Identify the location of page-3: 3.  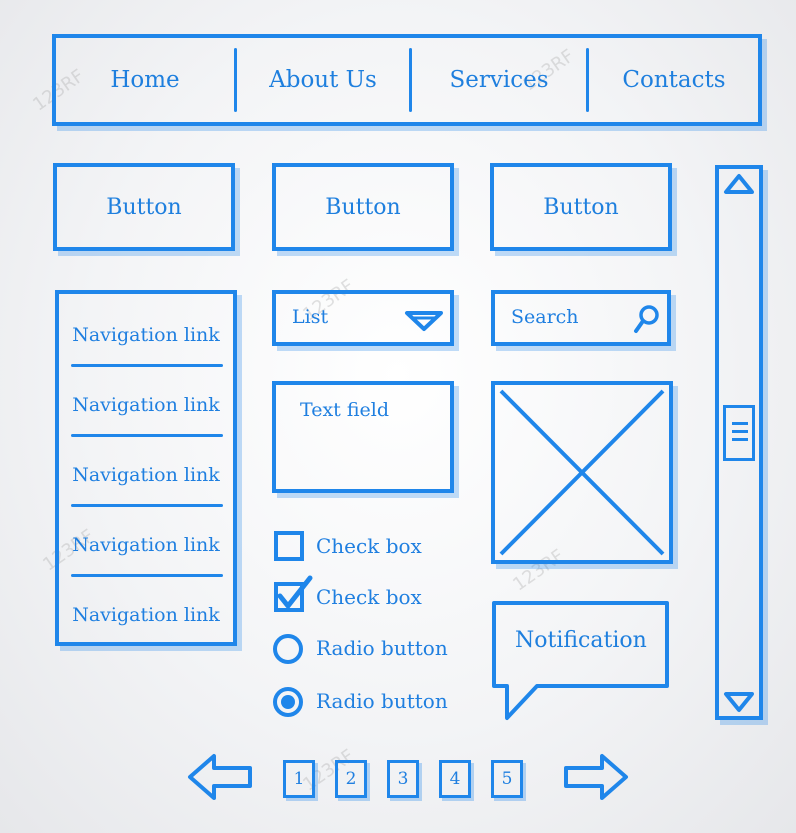
(403, 779).